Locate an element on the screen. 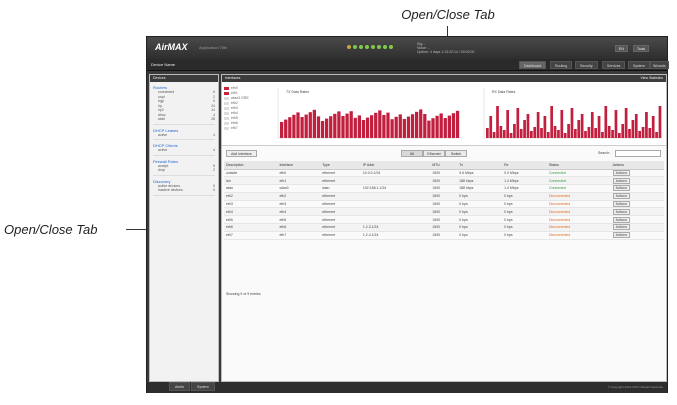 The image size is (677, 405). search-label: Search: is located at coordinates (604, 153).